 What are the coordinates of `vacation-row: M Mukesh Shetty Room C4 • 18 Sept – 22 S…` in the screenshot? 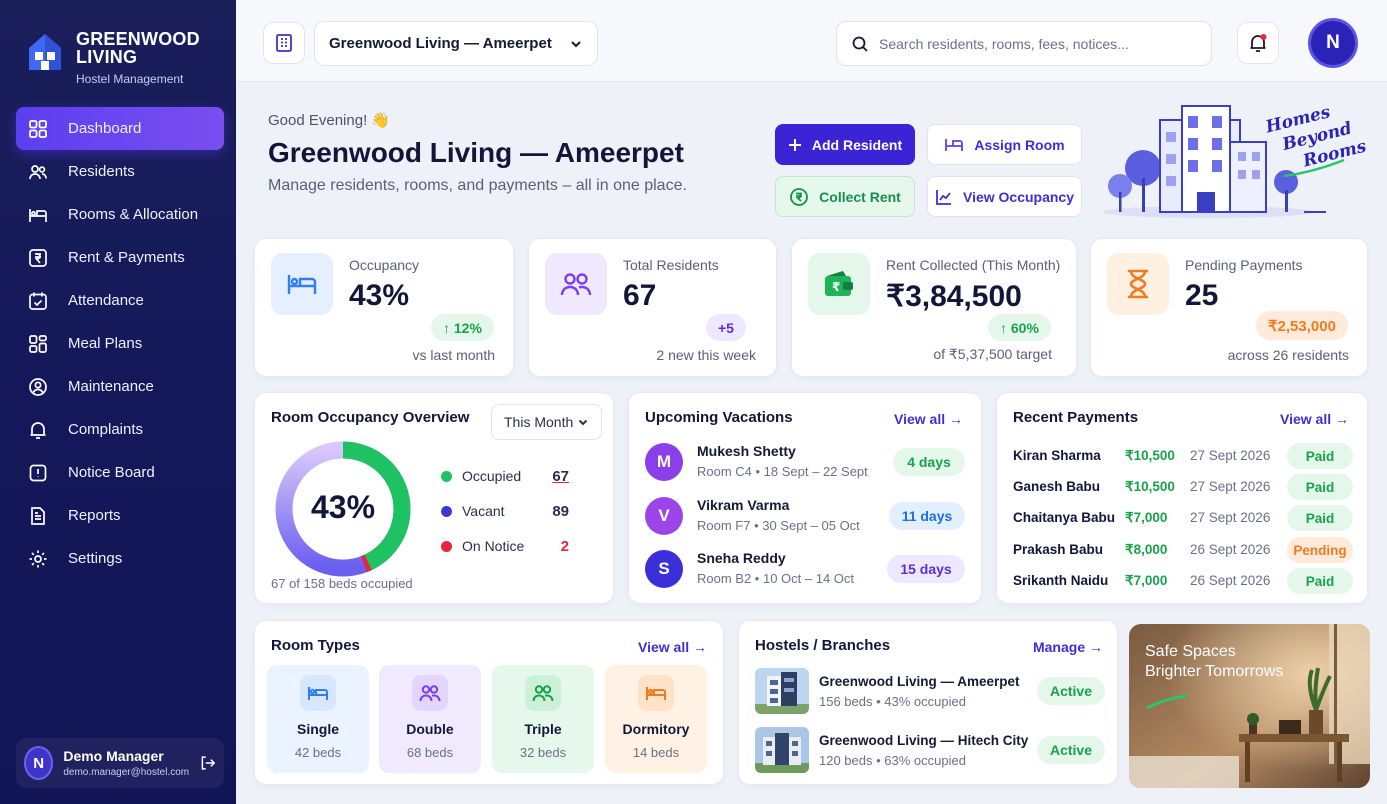 It's located at (805, 463).